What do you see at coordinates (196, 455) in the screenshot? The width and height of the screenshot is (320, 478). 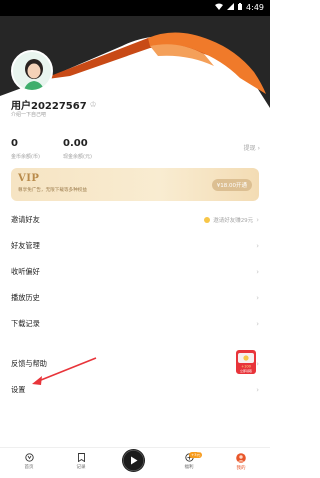 I see `welfare-badge: +3元` at bounding box center [196, 455].